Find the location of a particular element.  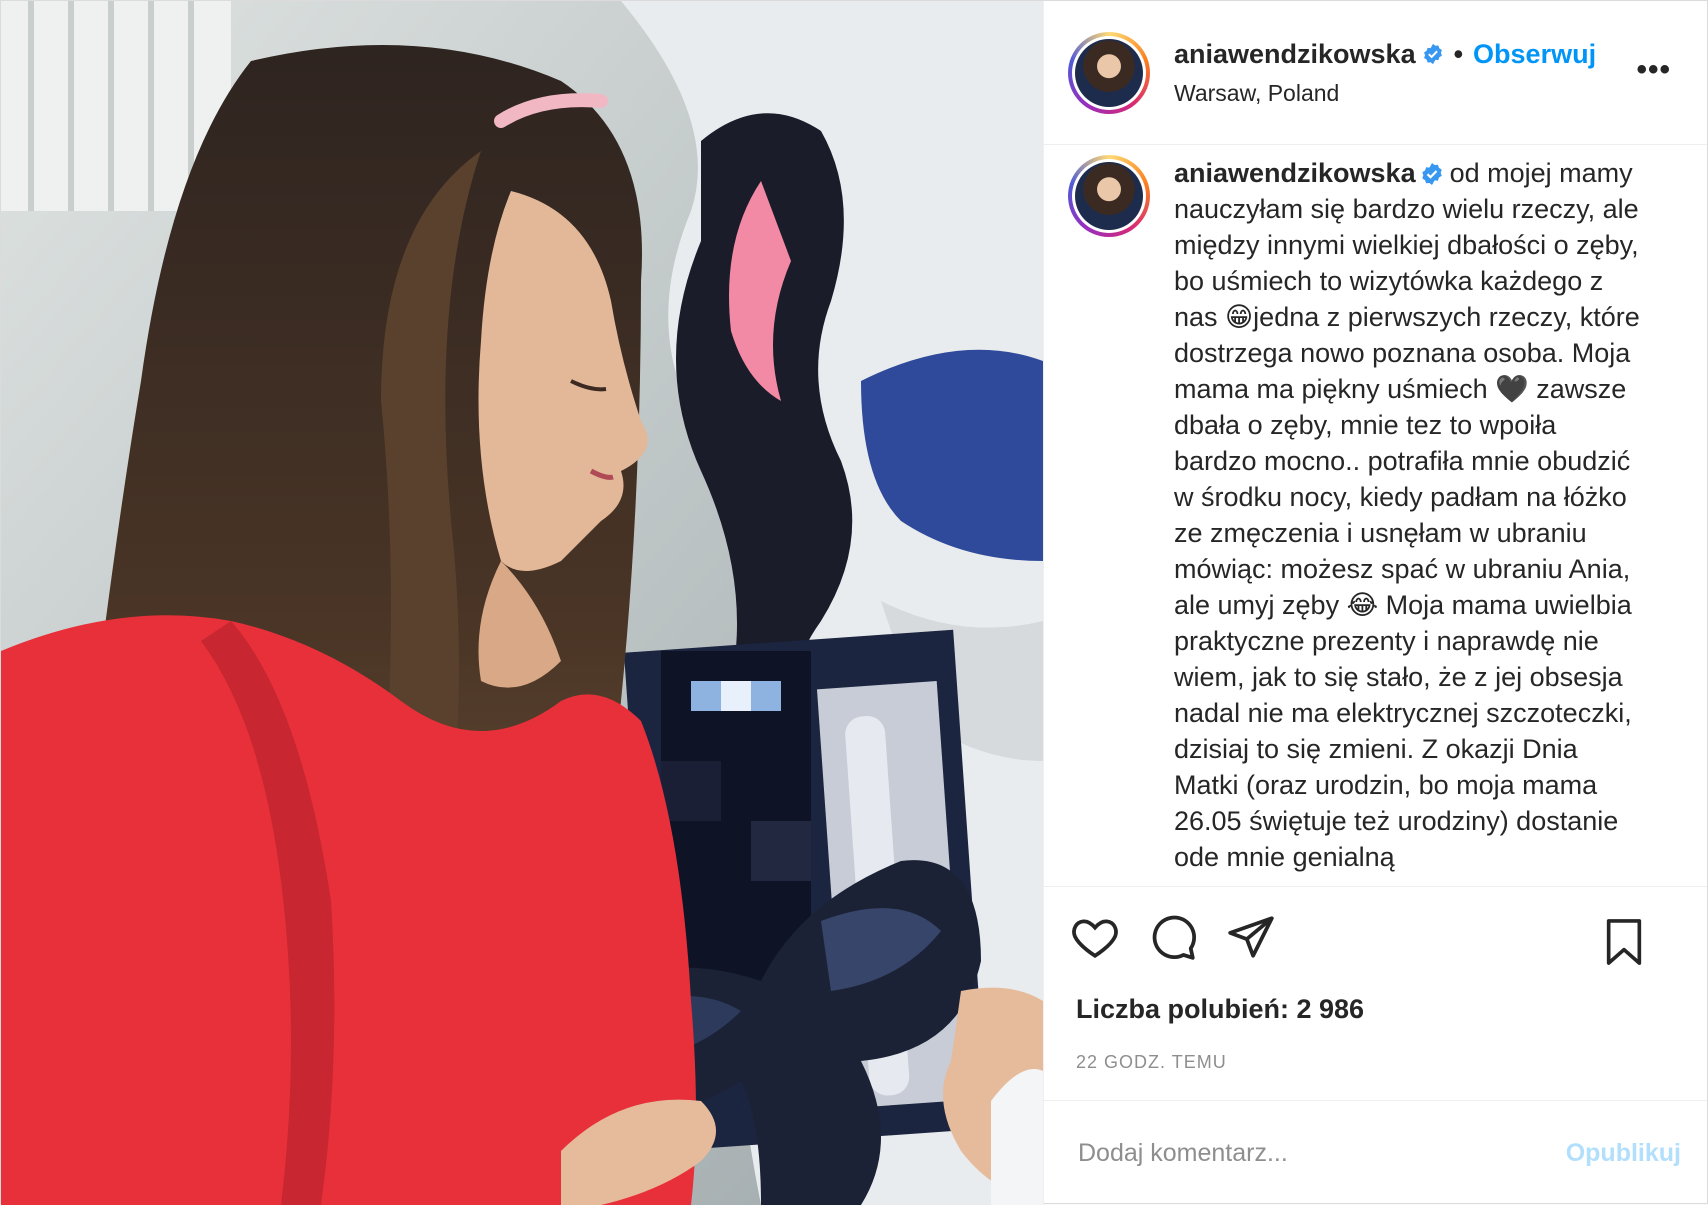

comment-icon is located at coordinates (1173, 937).